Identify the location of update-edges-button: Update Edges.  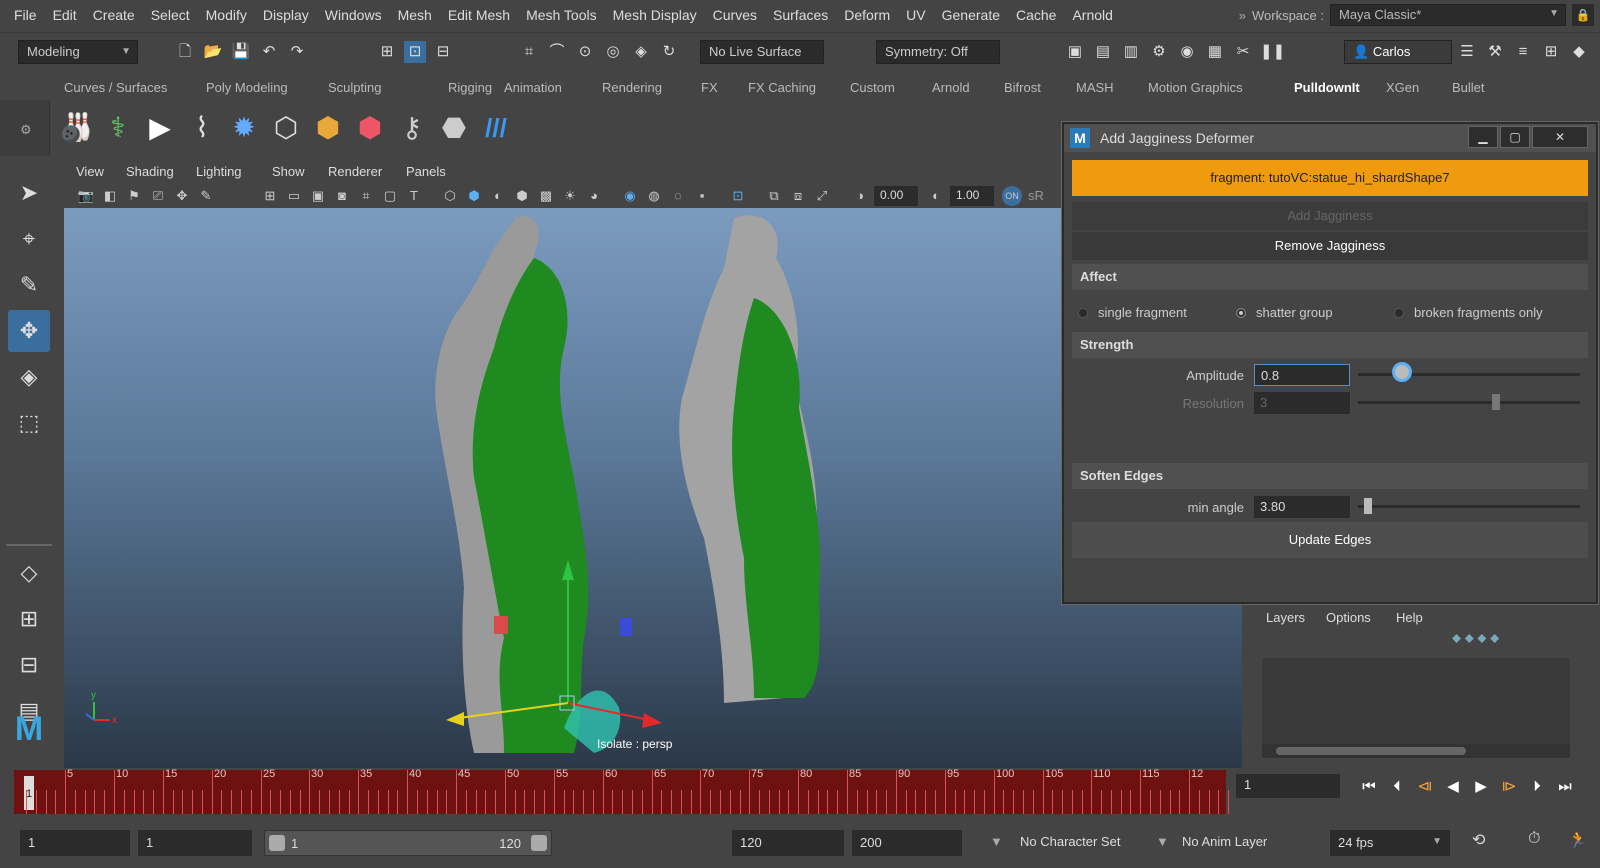
(1330, 540).